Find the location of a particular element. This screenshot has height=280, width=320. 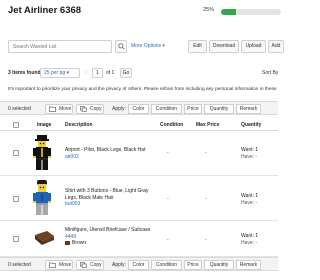

upload-button: Upload is located at coordinates (253, 46).